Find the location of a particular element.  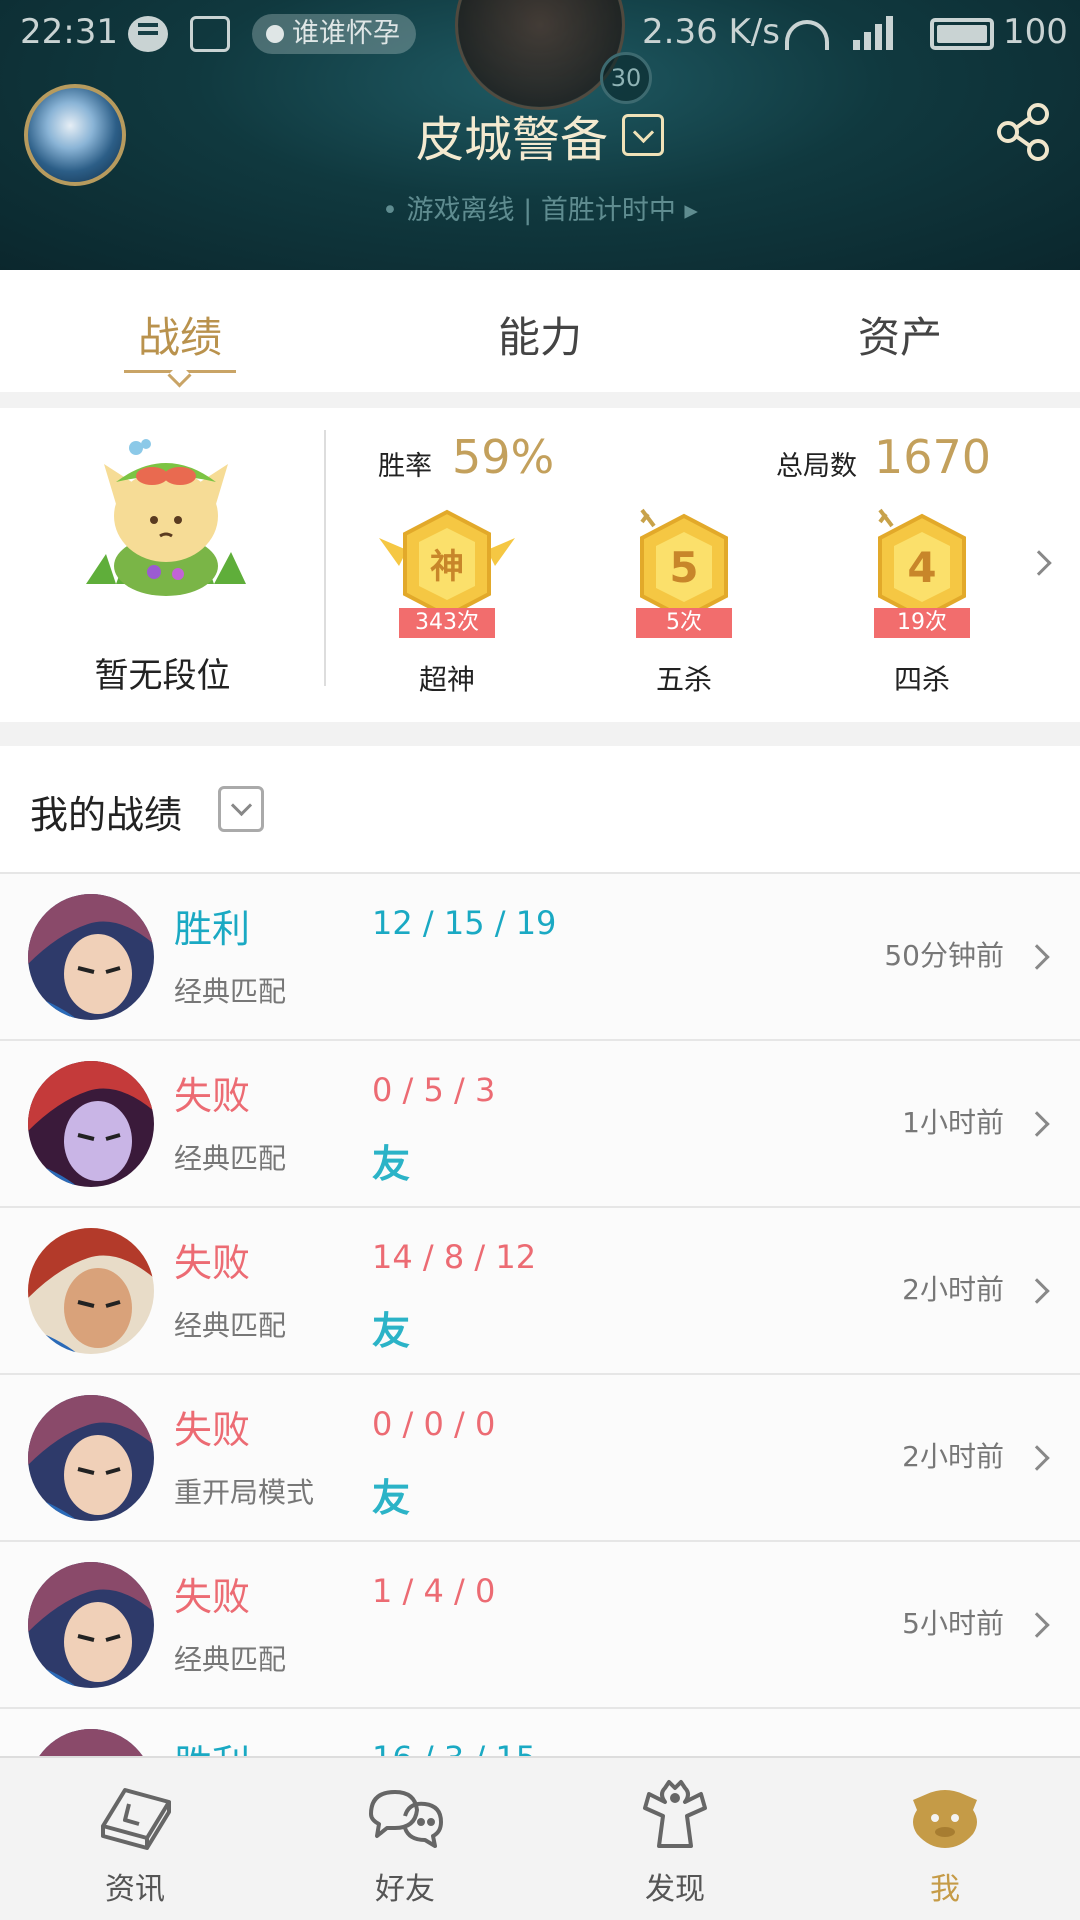

tab-ability: 能力 is located at coordinates (540, 331).